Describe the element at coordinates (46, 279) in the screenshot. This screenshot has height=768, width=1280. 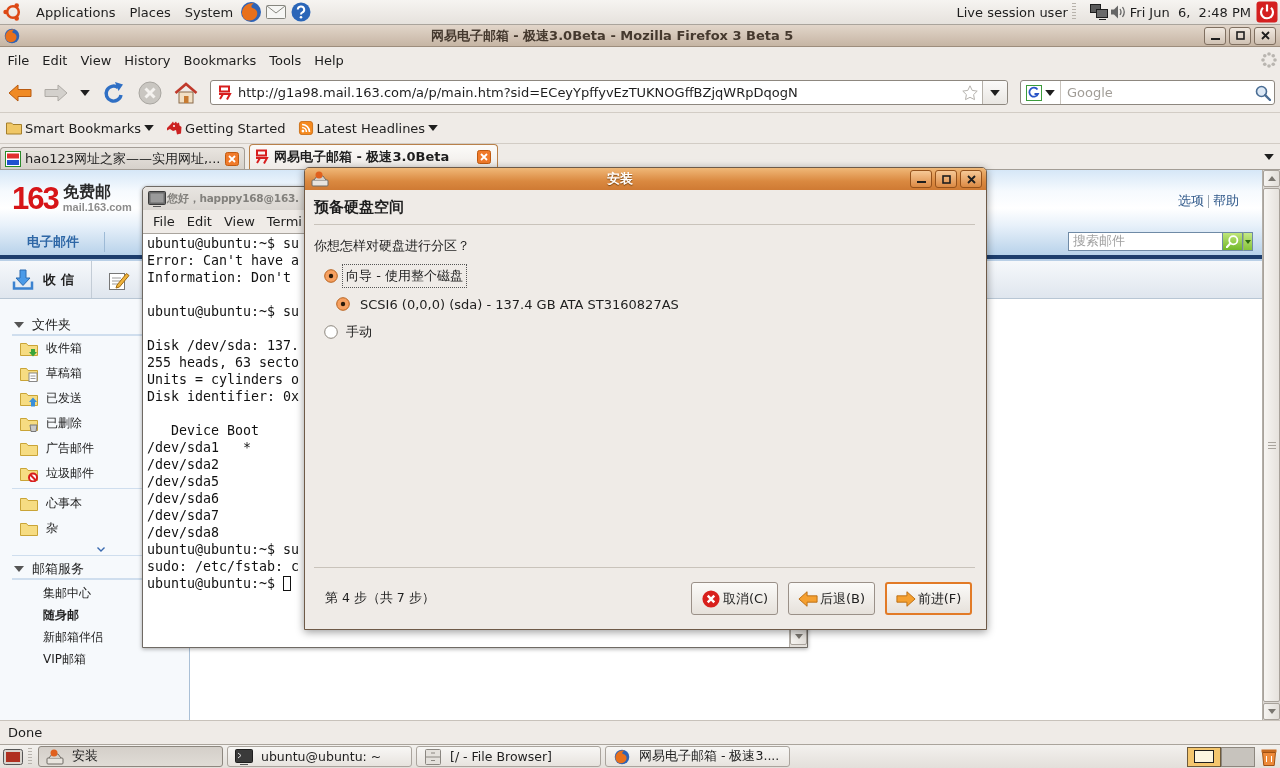
I see `receive-button: 收 信` at that location.